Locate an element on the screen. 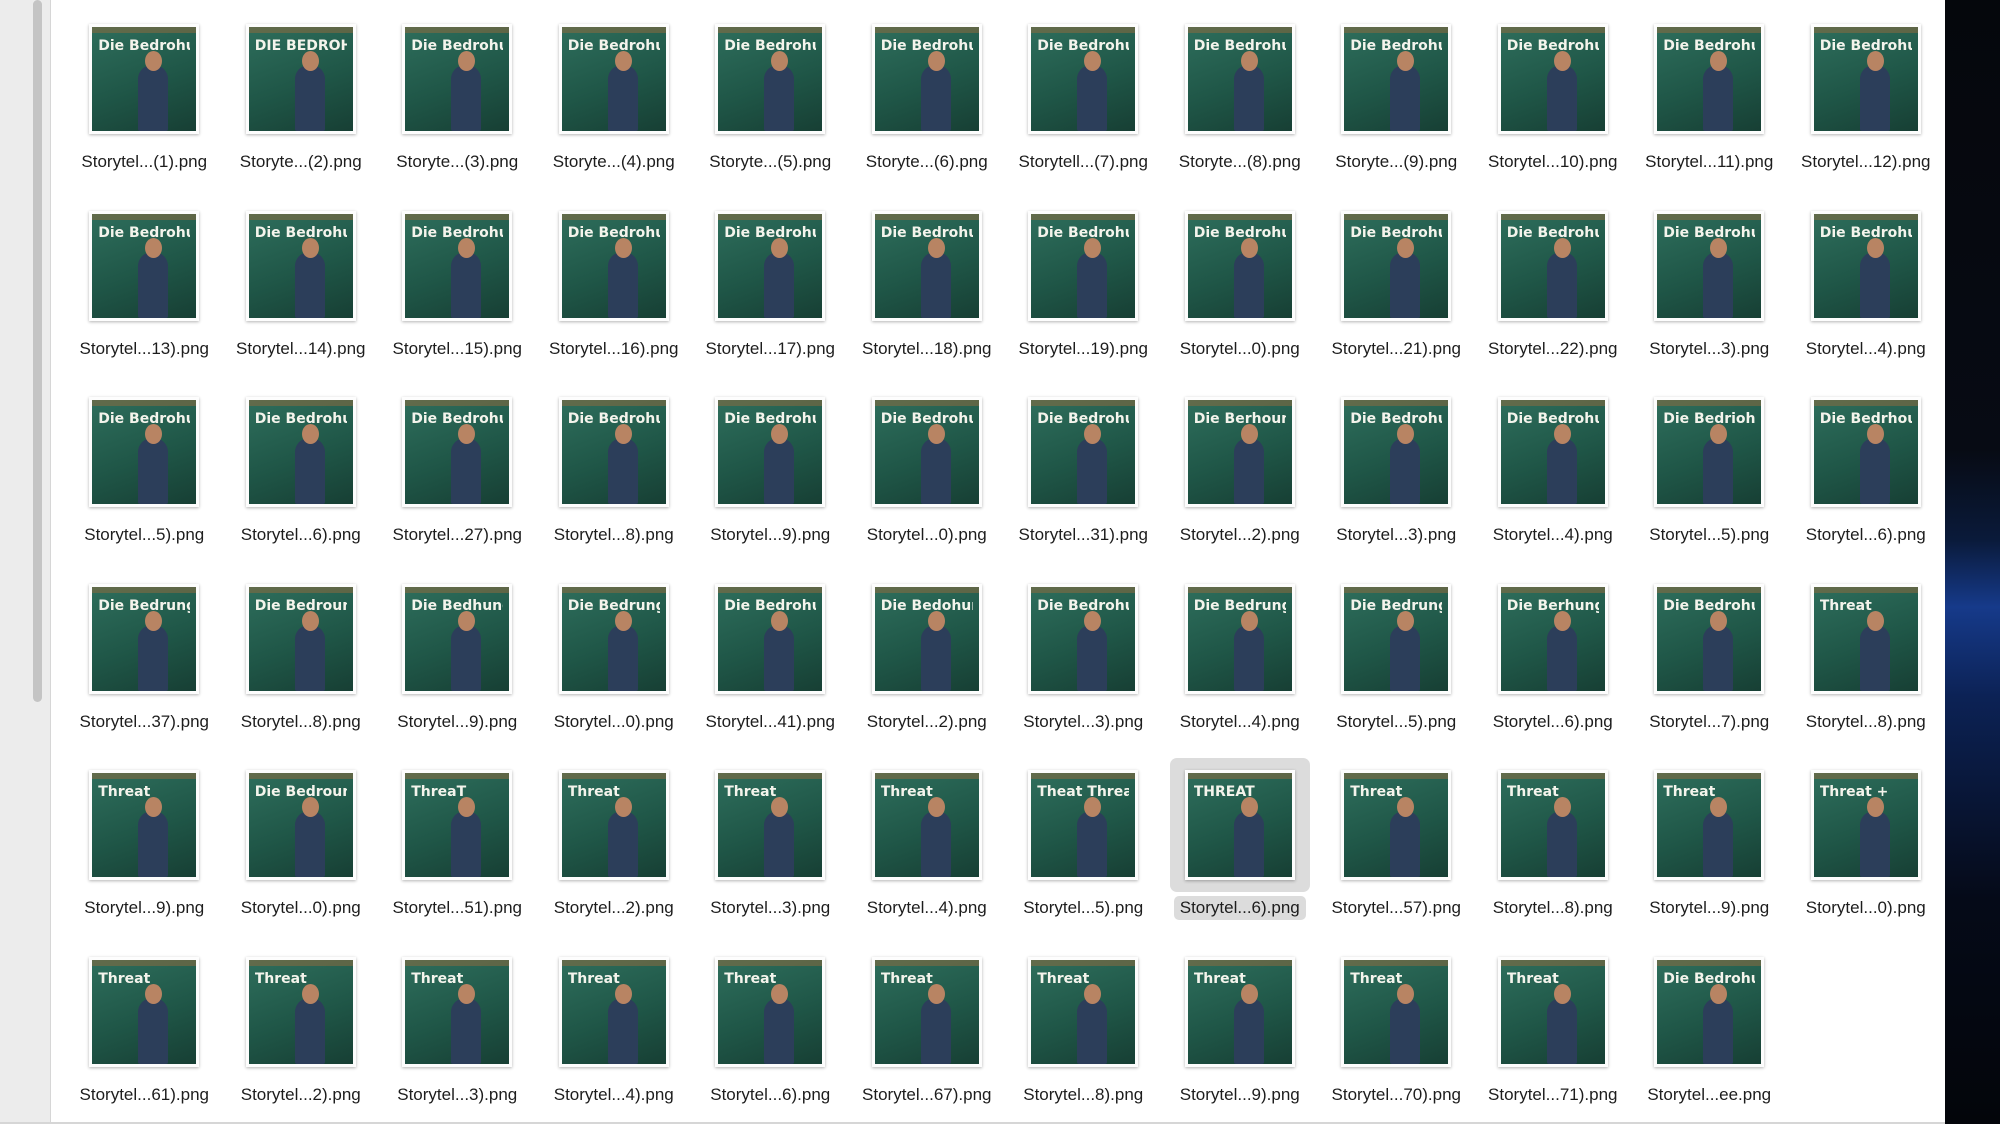  image-thumbnail: Theat Threat is located at coordinates (1083, 825).